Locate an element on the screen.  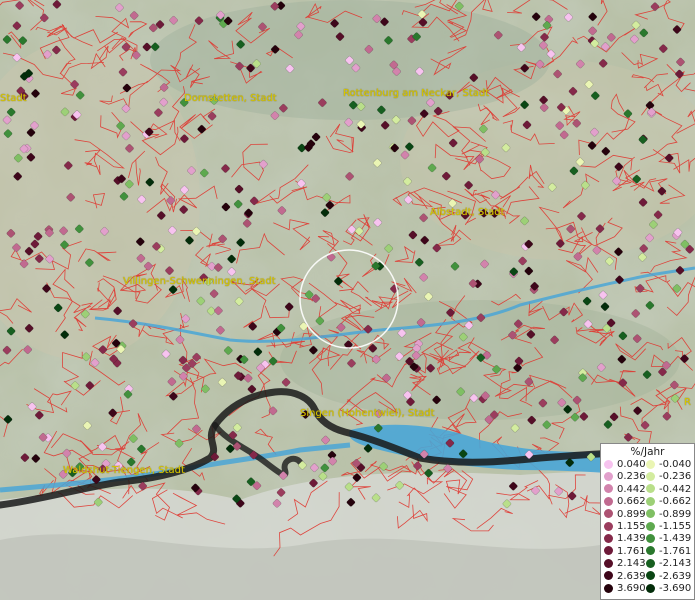
city-label: Albstadt, Stadt is located at coordinates (467, 212).